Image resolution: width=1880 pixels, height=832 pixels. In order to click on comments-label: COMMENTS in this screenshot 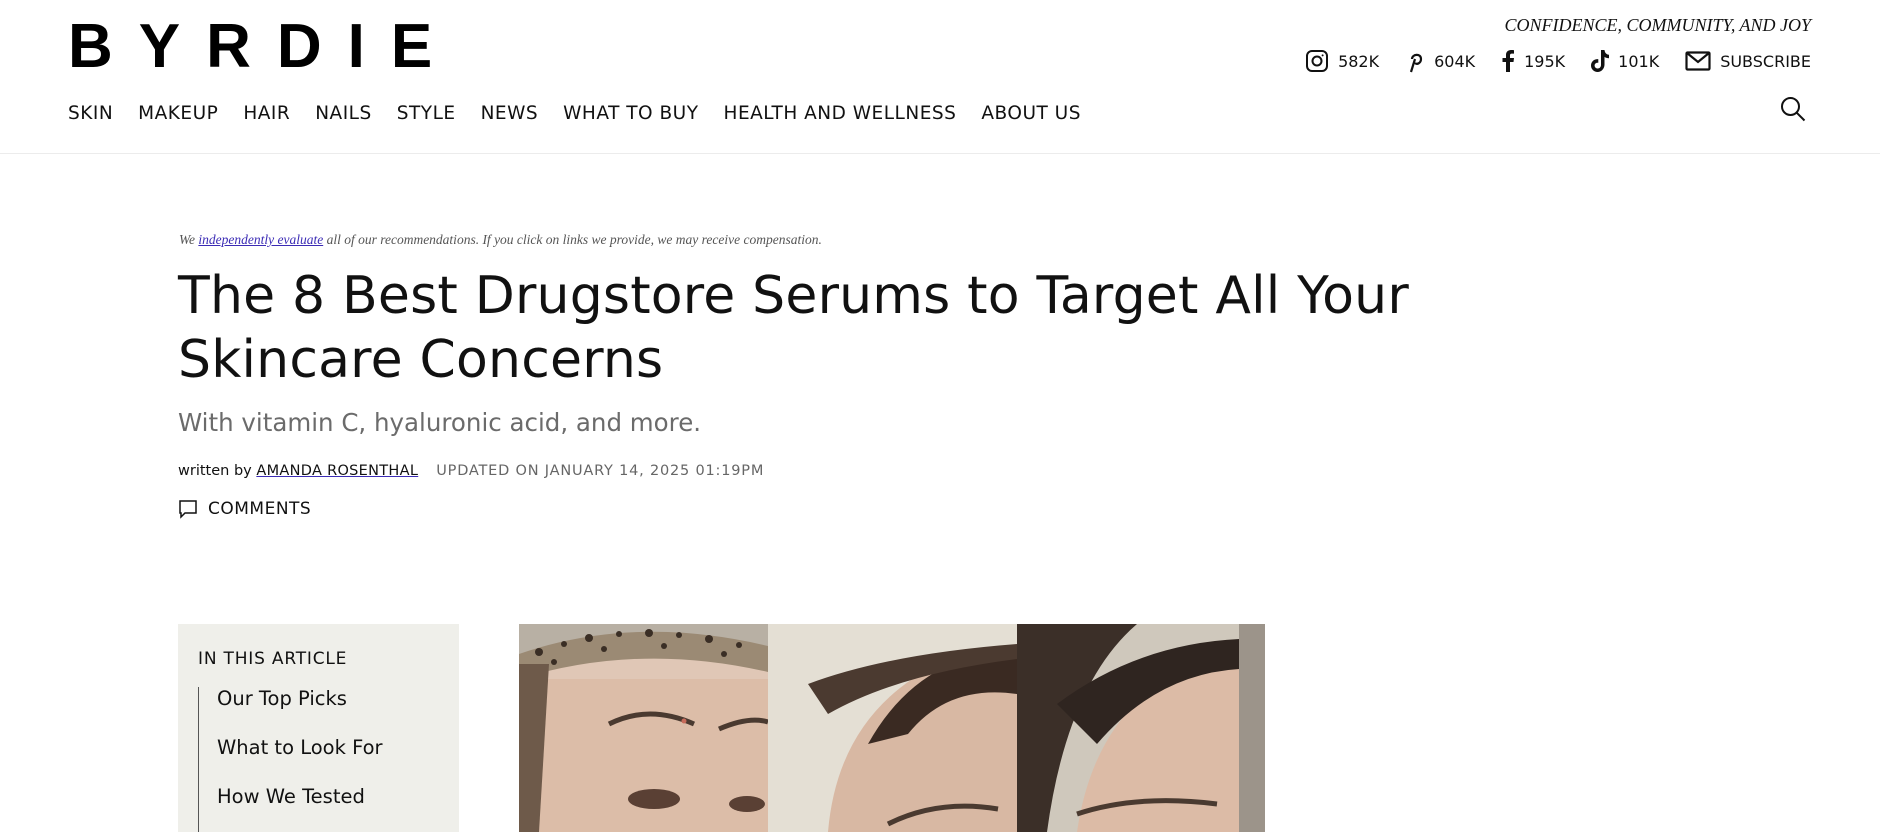, I will do `click(260, 509)`.